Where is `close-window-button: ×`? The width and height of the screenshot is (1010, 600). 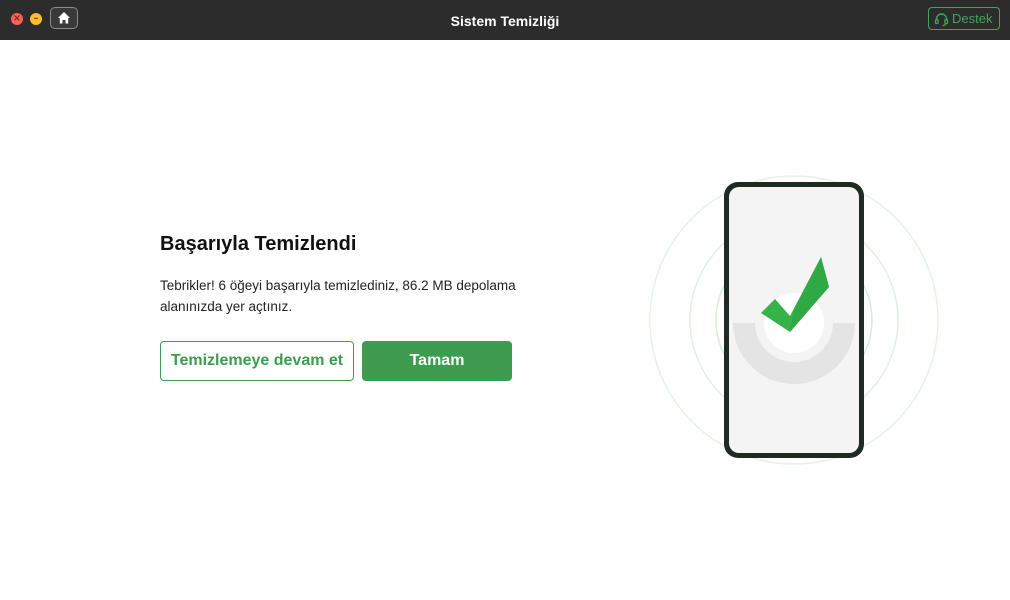
close-window-button: × is located at coordinates (17, 19).